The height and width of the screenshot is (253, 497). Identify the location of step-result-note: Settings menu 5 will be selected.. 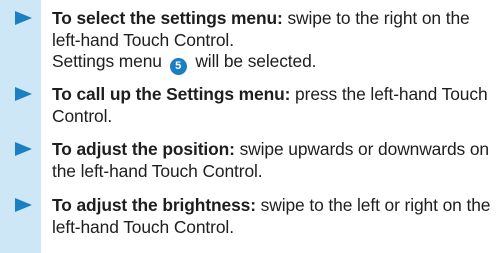
(272, 63).